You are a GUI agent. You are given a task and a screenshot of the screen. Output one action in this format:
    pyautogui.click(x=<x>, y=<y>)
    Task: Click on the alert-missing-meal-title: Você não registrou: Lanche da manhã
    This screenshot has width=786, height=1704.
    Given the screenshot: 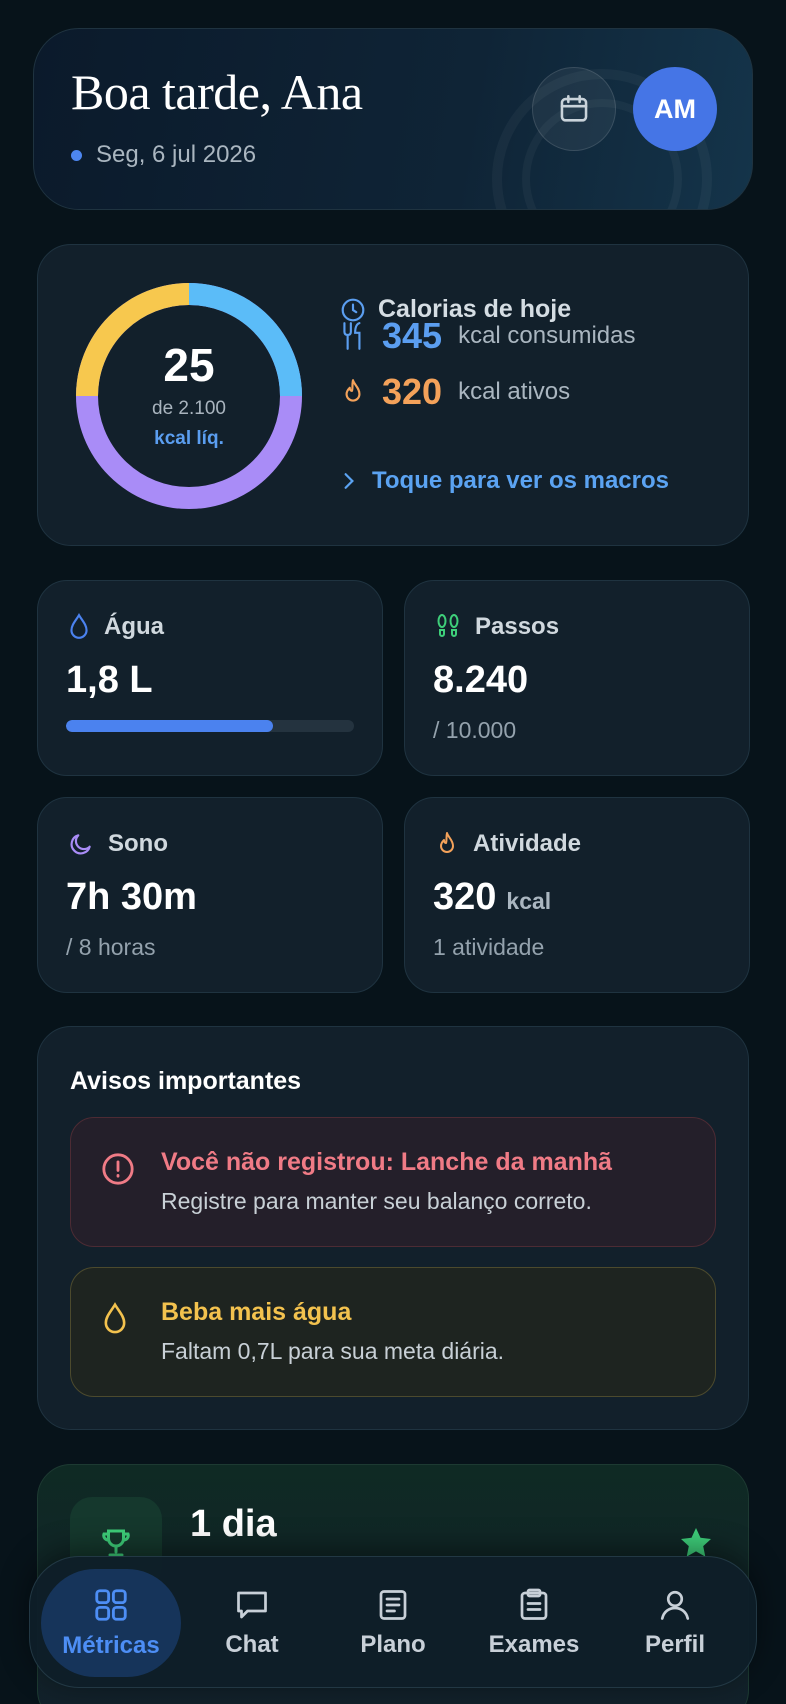 What is the action you would take?
    pyautogui.click(x=387, y=1162)
    